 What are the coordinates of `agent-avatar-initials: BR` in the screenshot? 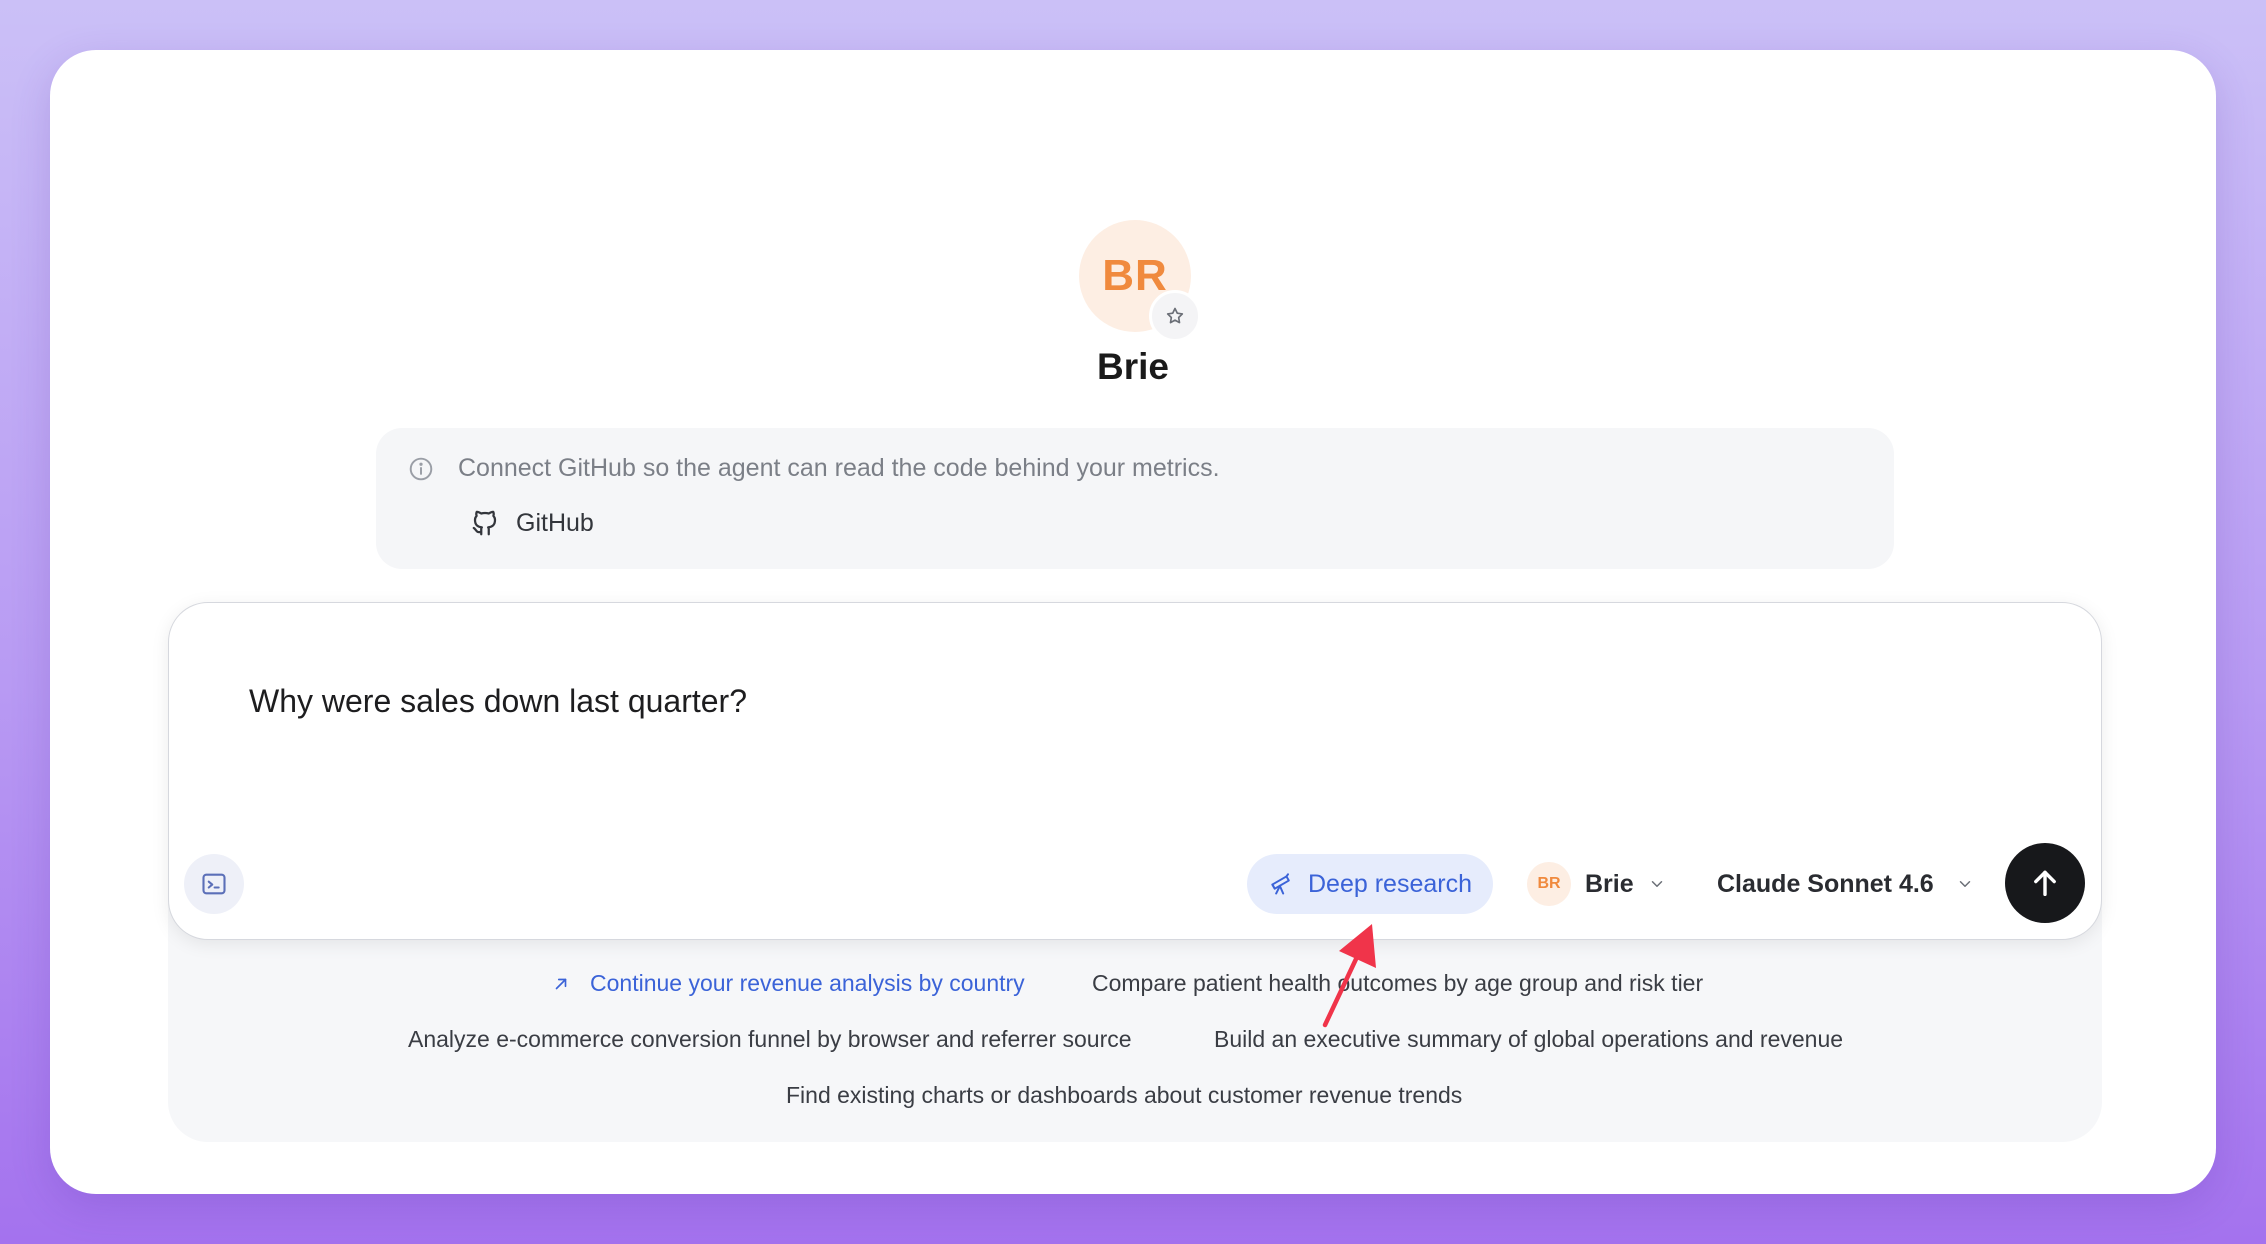 It's located at (1135, 275).